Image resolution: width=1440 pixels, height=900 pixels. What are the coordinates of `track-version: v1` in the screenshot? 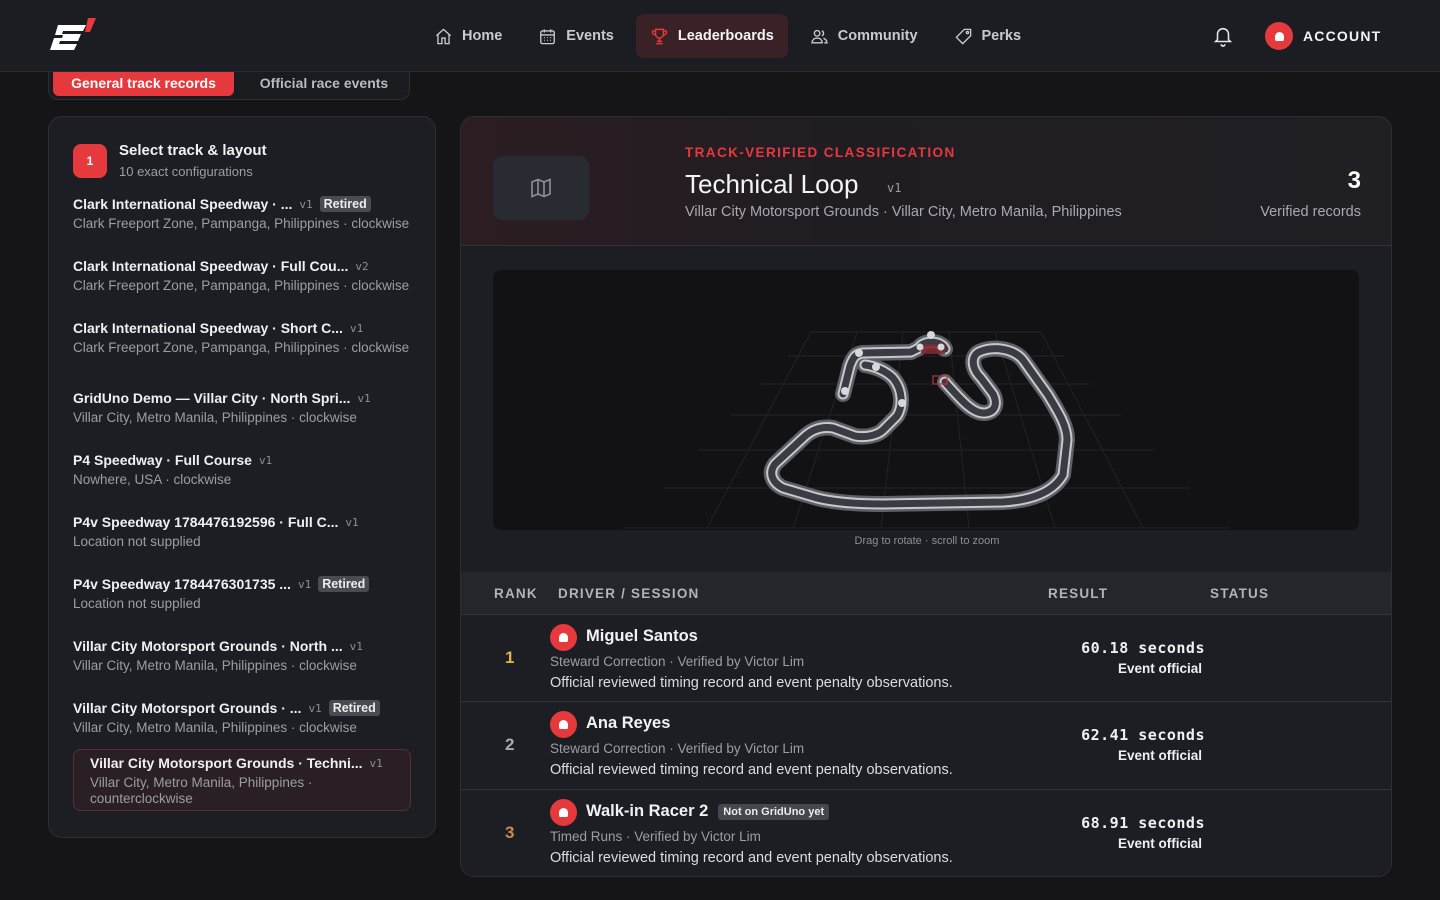 It's located at (894, 188).